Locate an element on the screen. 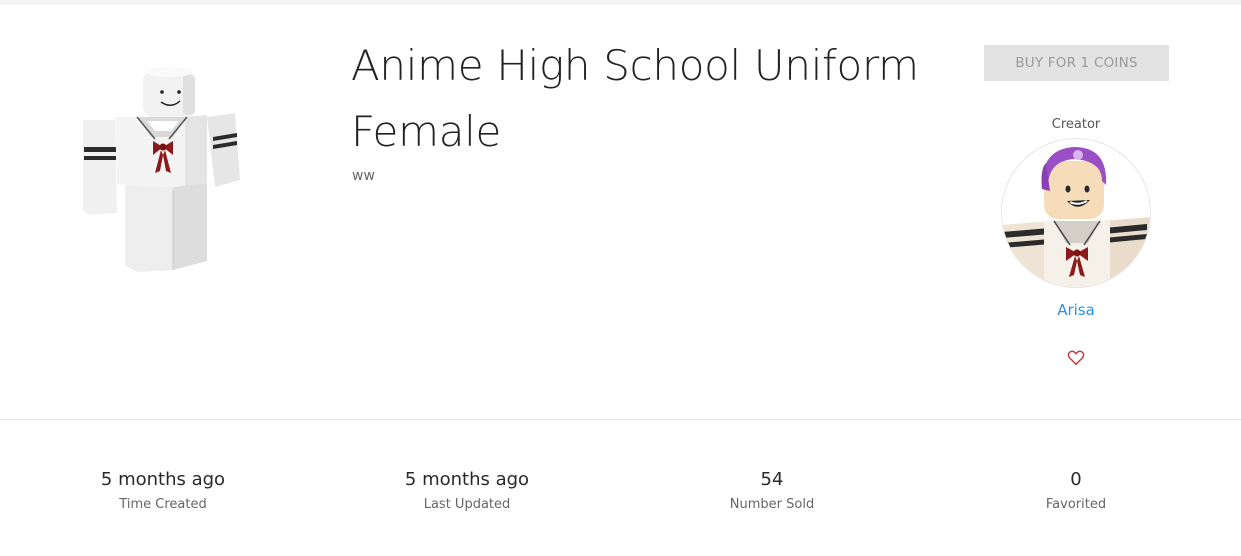  stat-label: Favorited is located at coordinates (1076, 504).